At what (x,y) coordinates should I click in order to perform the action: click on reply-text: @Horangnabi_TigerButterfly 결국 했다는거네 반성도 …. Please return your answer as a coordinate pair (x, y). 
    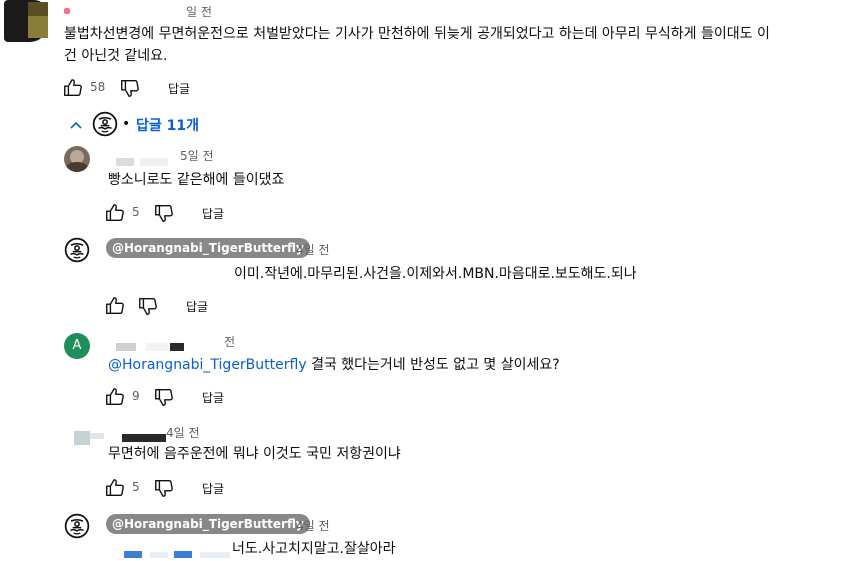
    Looking at the image, I should click on (334, 365).